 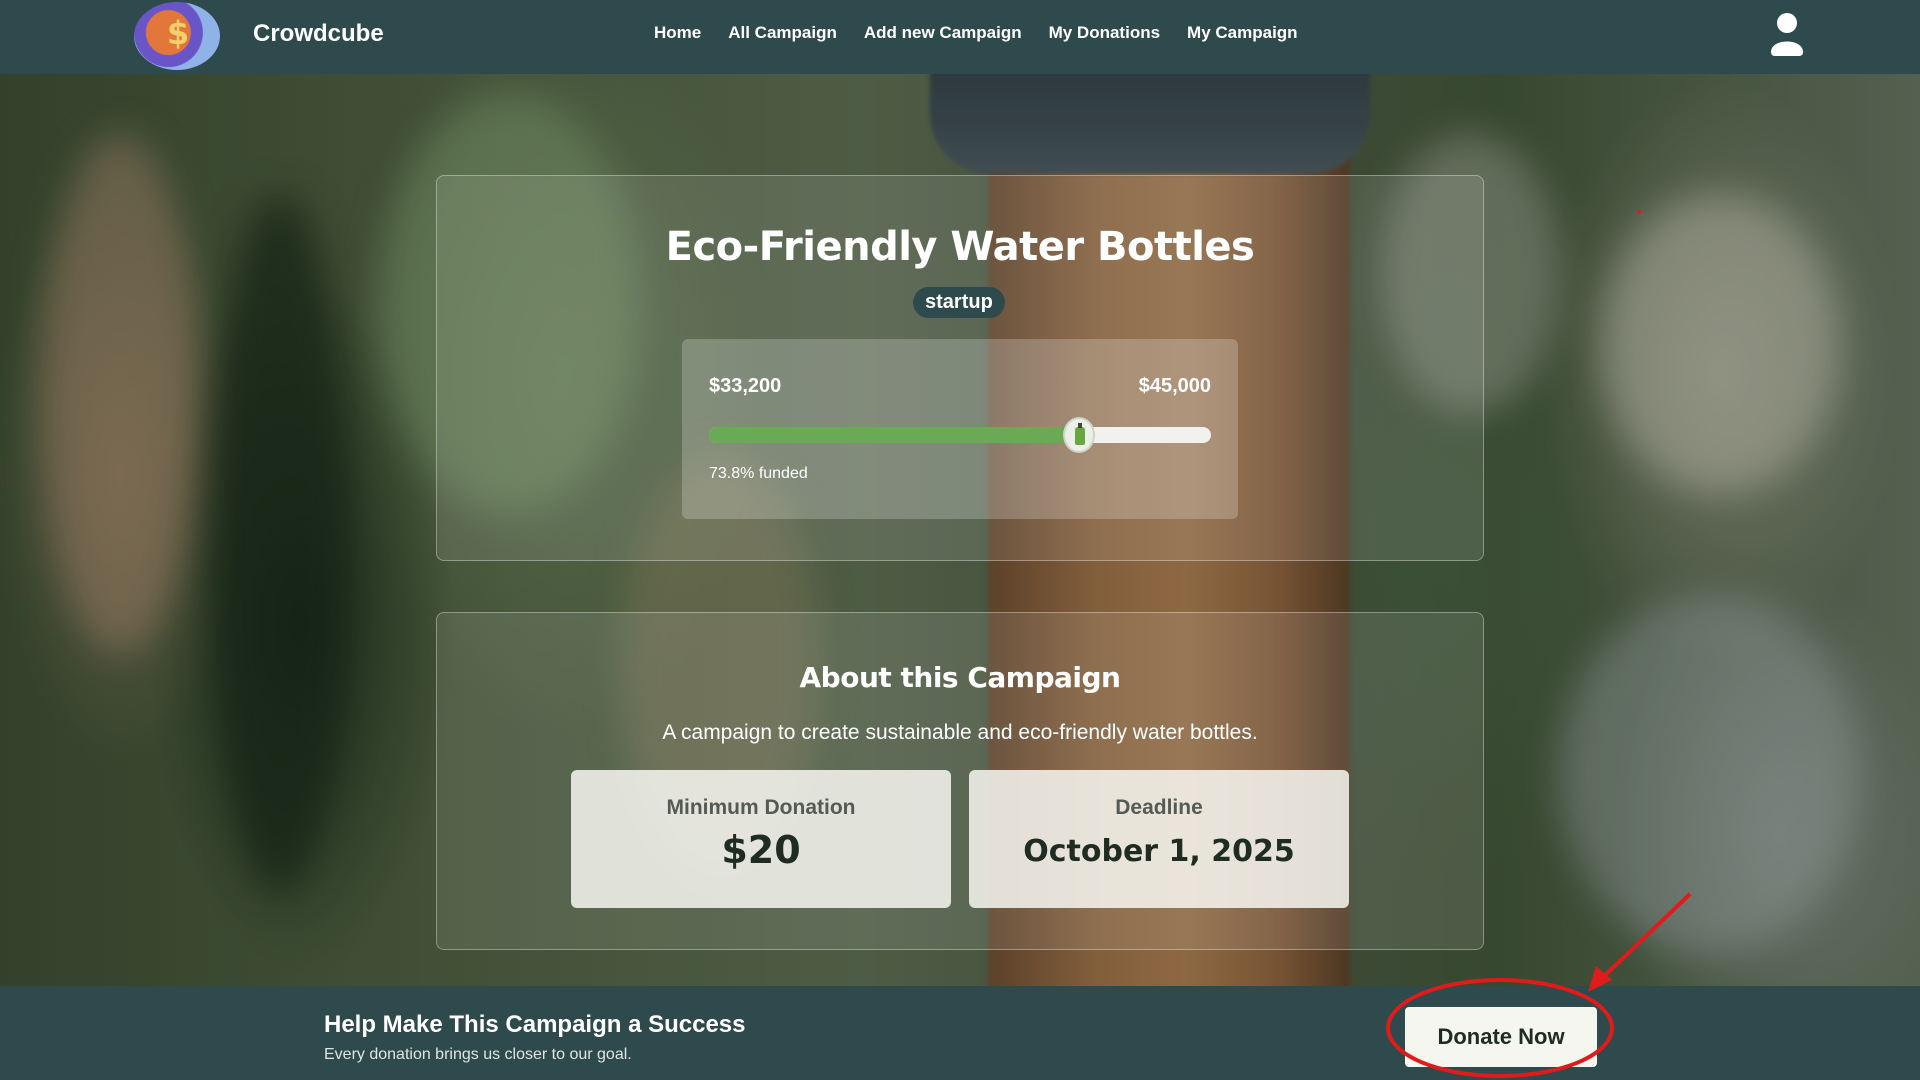 I want to click on min-donation-value: $20, so click(x=761, y=850).